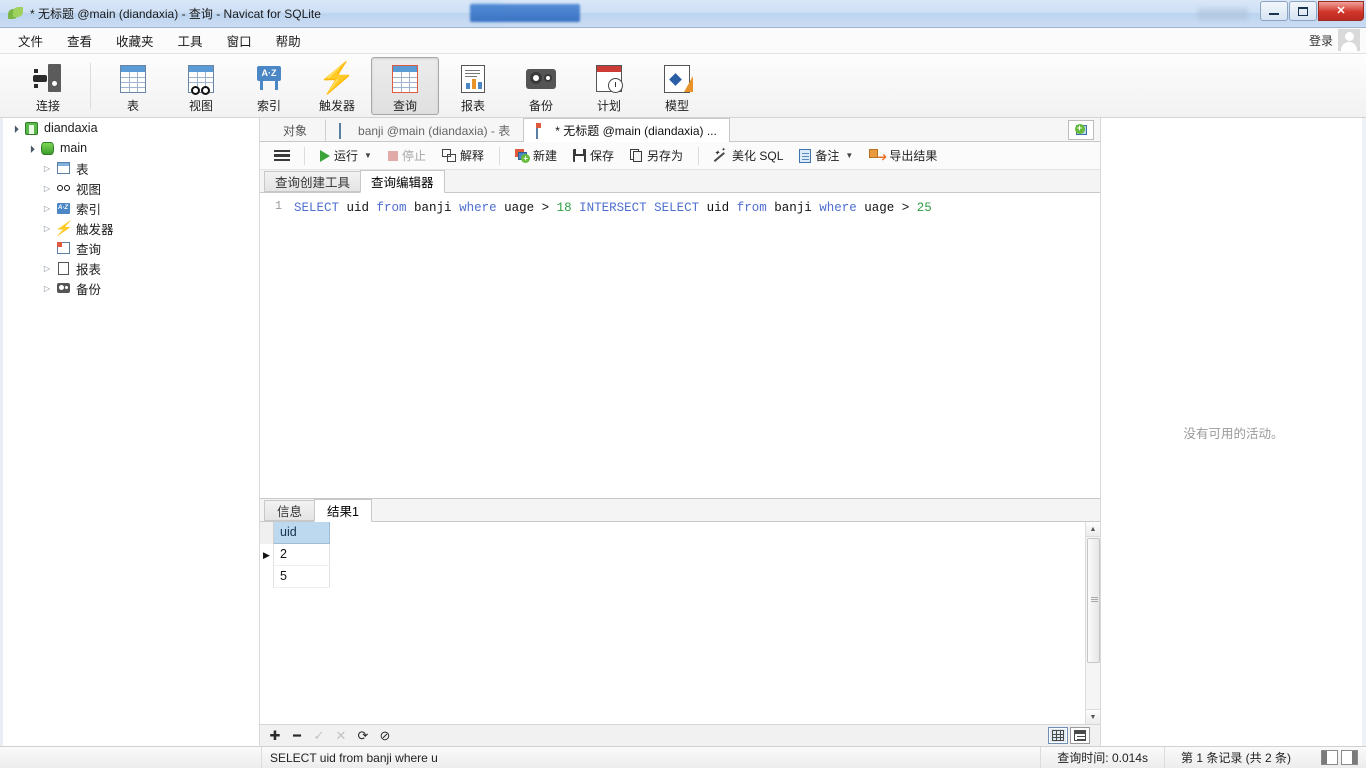  Describe the element at coordinates (129, 228) in the screenshot. I see `sidebar-item-triggers: ⚡ 触发器` at that location.